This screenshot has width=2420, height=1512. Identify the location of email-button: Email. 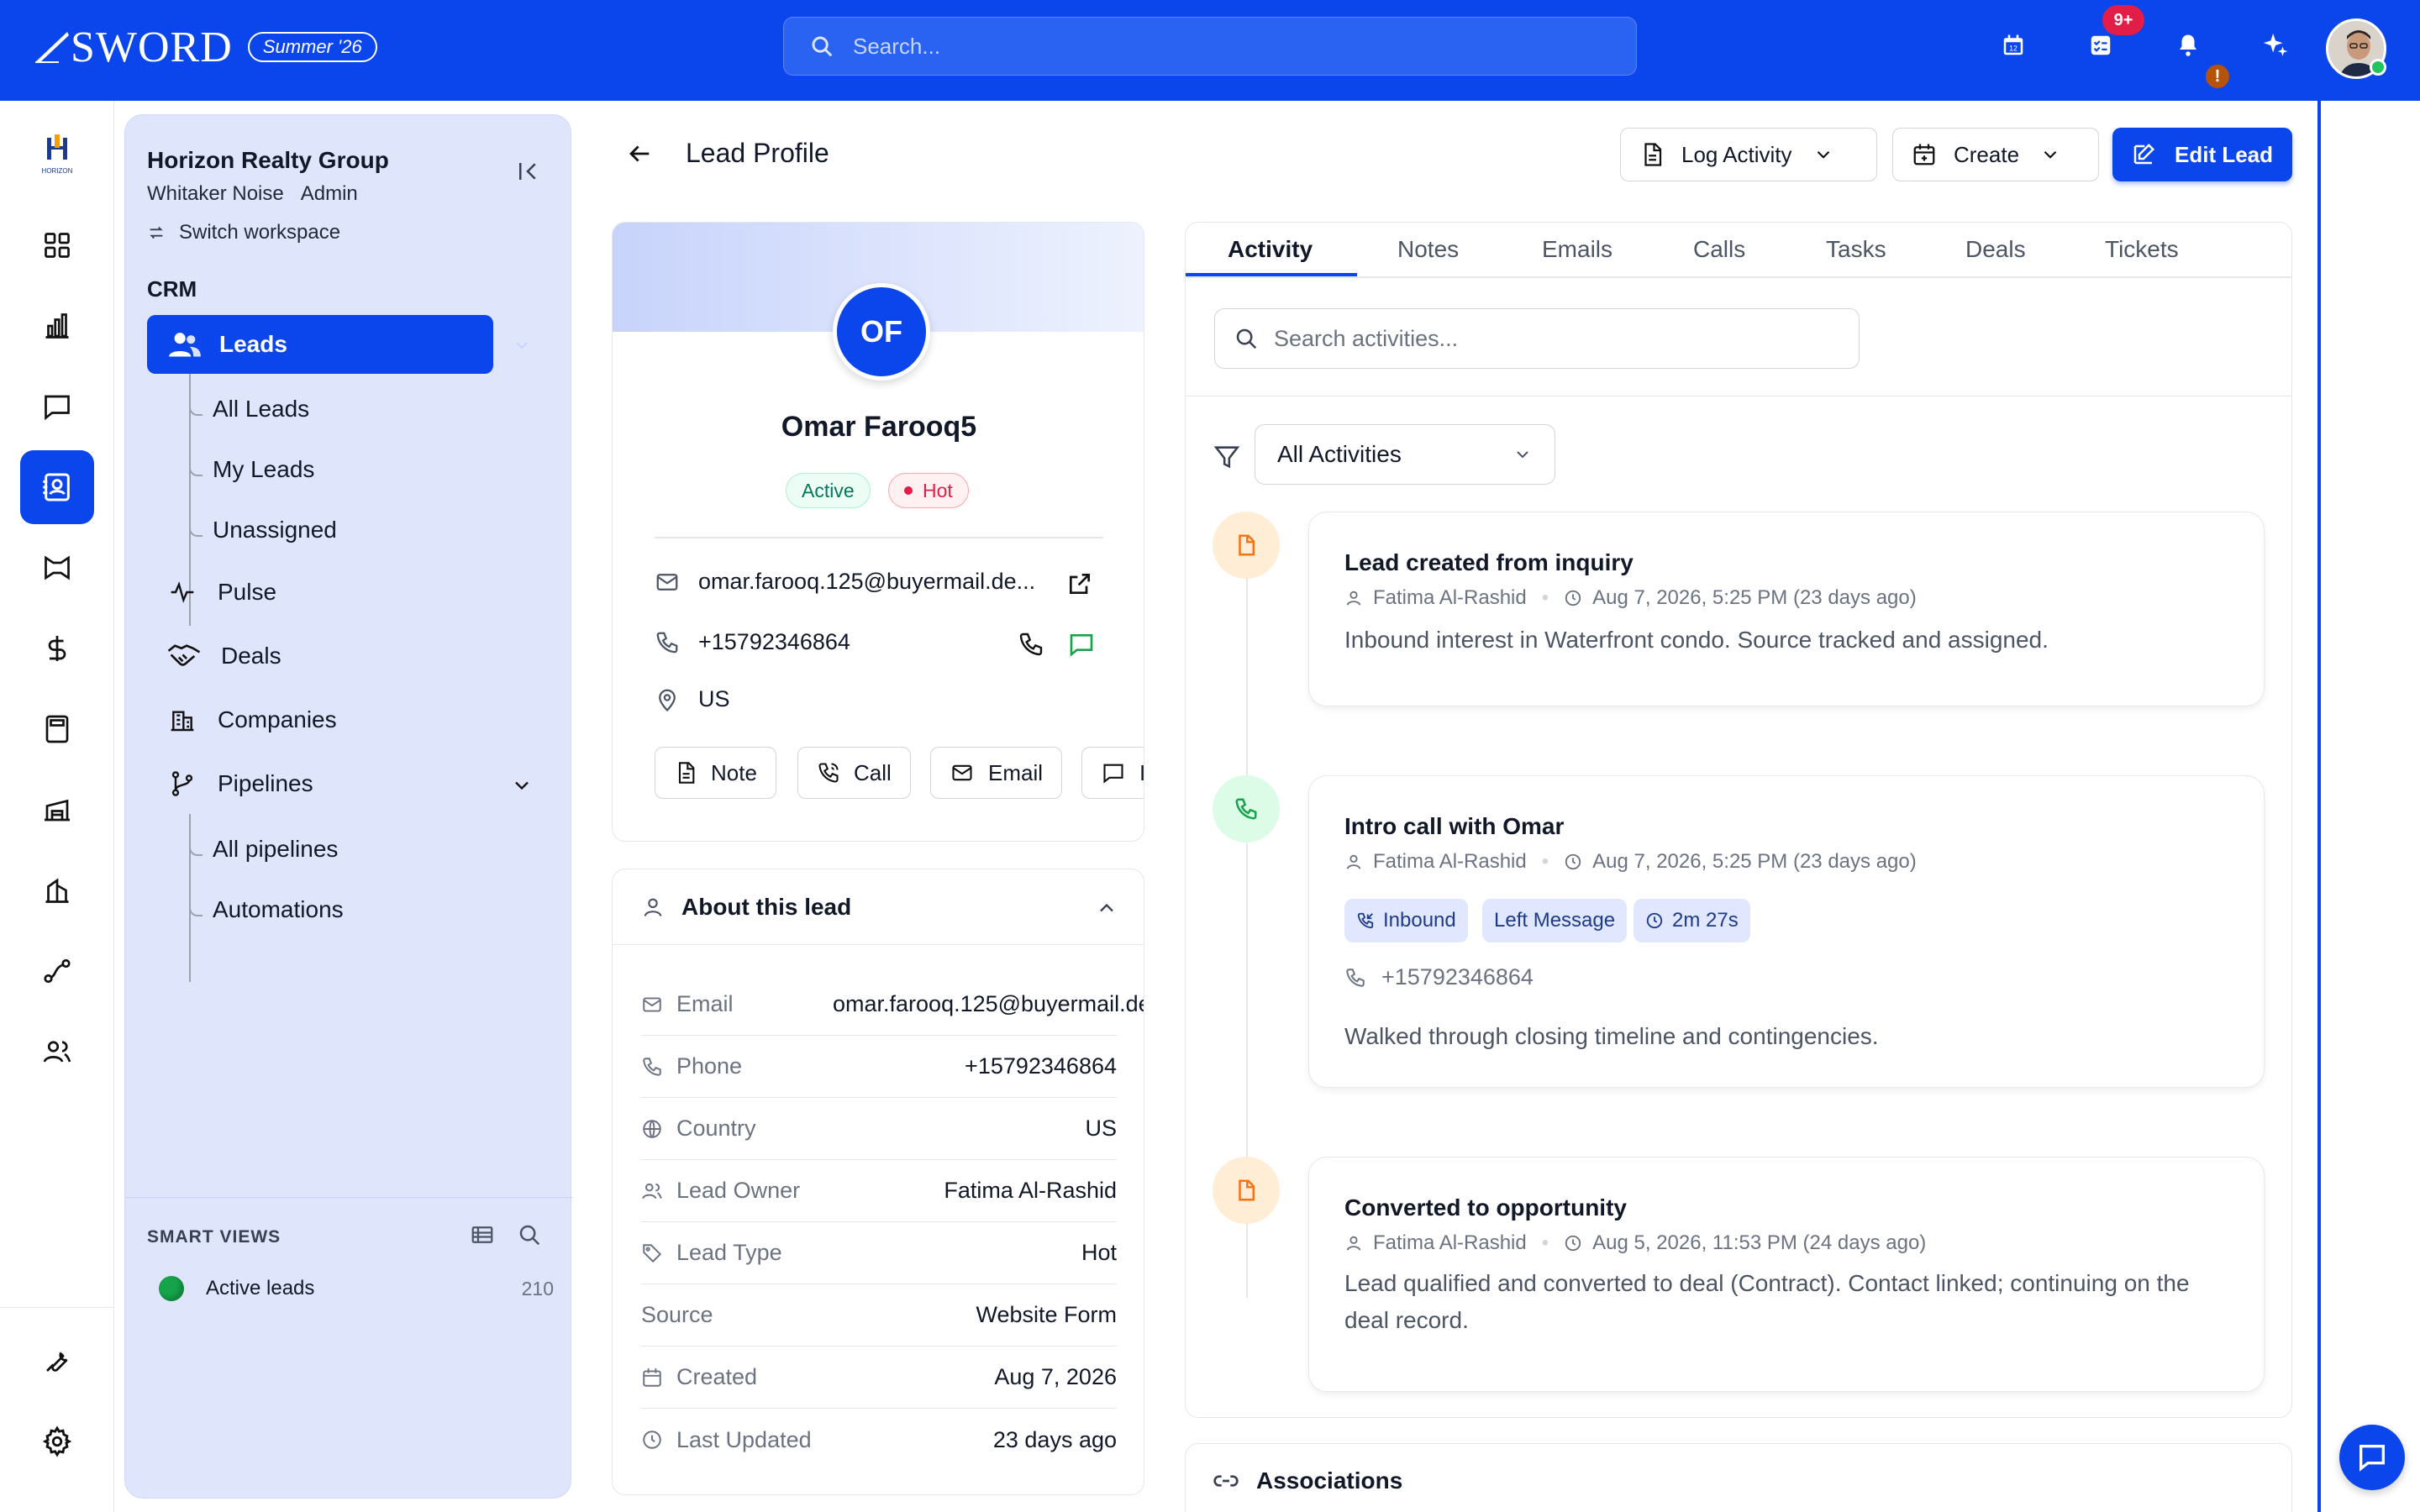
(996, 773).